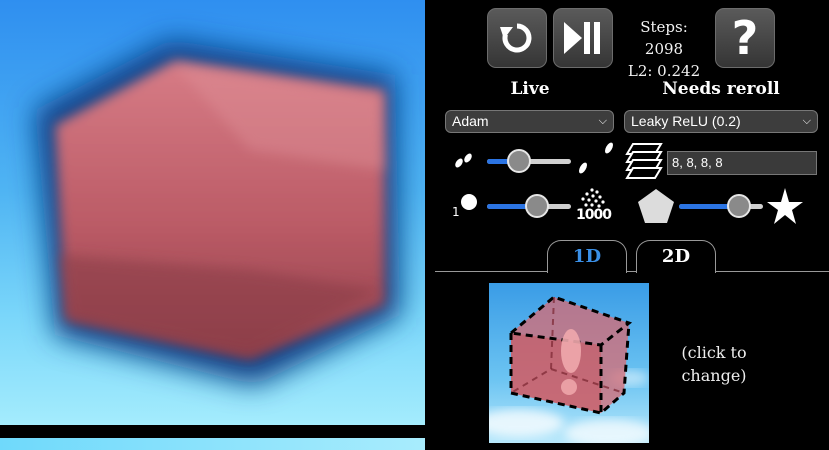 This screenshot has height=450, width=829. What do you see at coordinates (456, 212) in the screenshot?
I see `batch-min-label: 1` at bounding box center [456, 212].